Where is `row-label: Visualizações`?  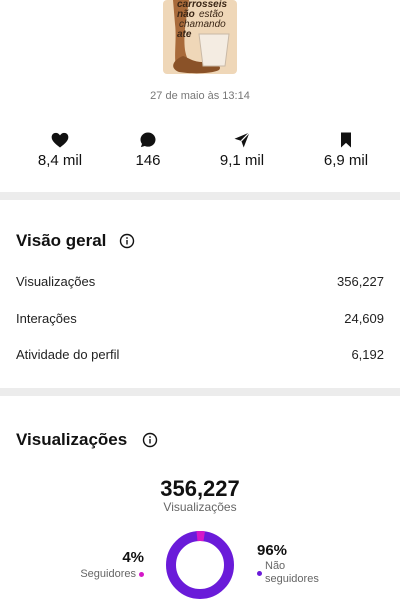 row-label: Visualizações is located at coordinates (56, 281).